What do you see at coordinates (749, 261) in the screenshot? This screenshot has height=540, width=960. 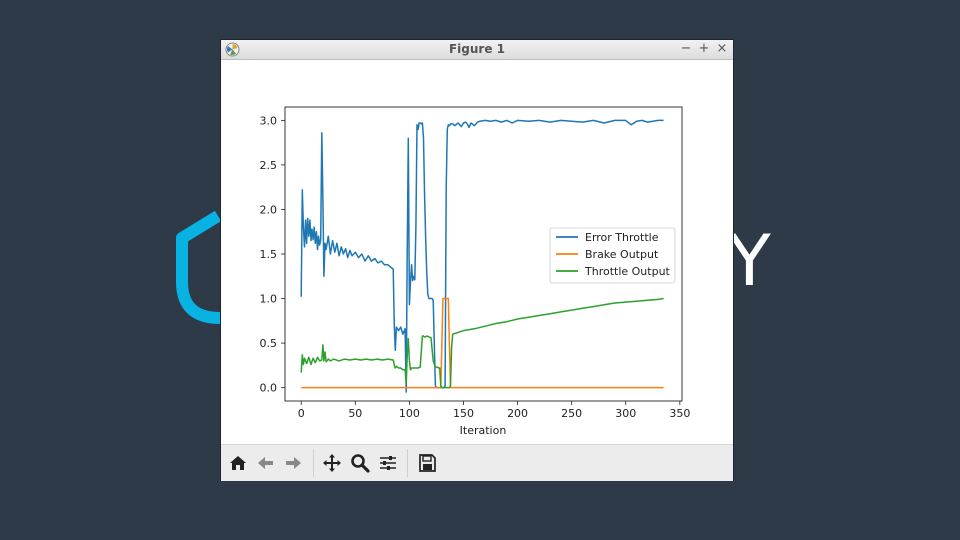 I see `brand-letter: Y` at bounding box center [749, 261].